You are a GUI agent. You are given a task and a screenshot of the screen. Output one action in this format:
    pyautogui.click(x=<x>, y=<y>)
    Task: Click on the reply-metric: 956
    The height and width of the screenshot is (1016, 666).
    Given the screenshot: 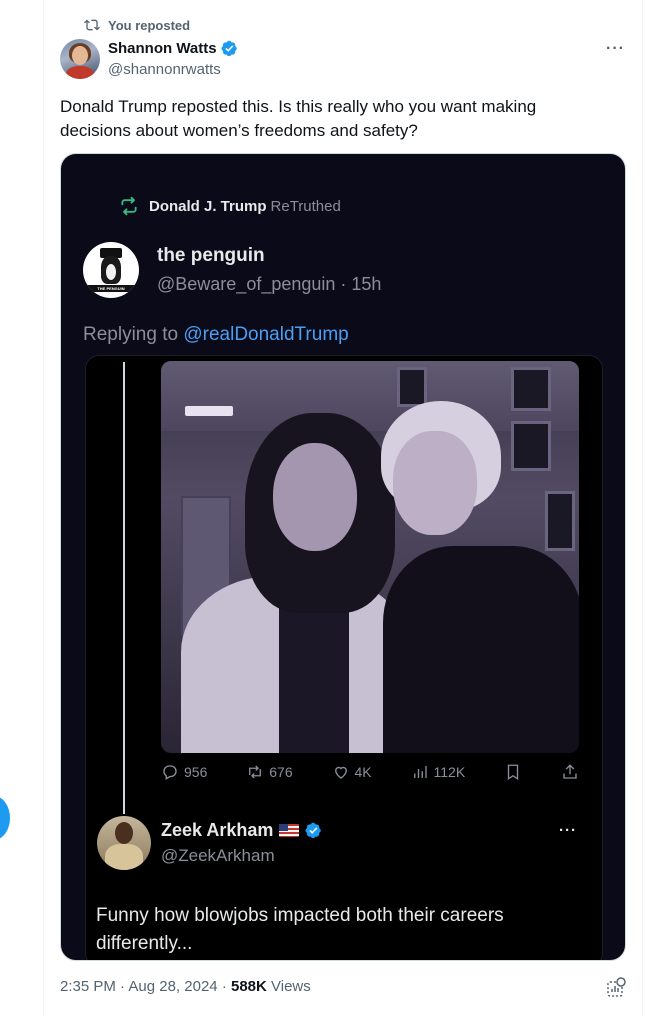 What is the action you would take?
    pyautogui.click(x=184, y=772)
    